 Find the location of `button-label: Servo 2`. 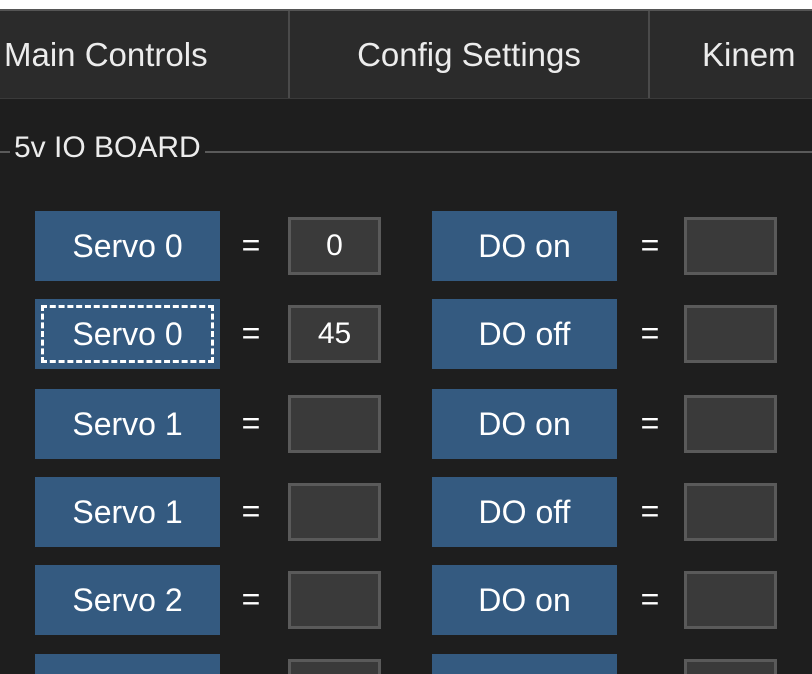

button-label: Servo 2 is located at coordinates (127, 599).